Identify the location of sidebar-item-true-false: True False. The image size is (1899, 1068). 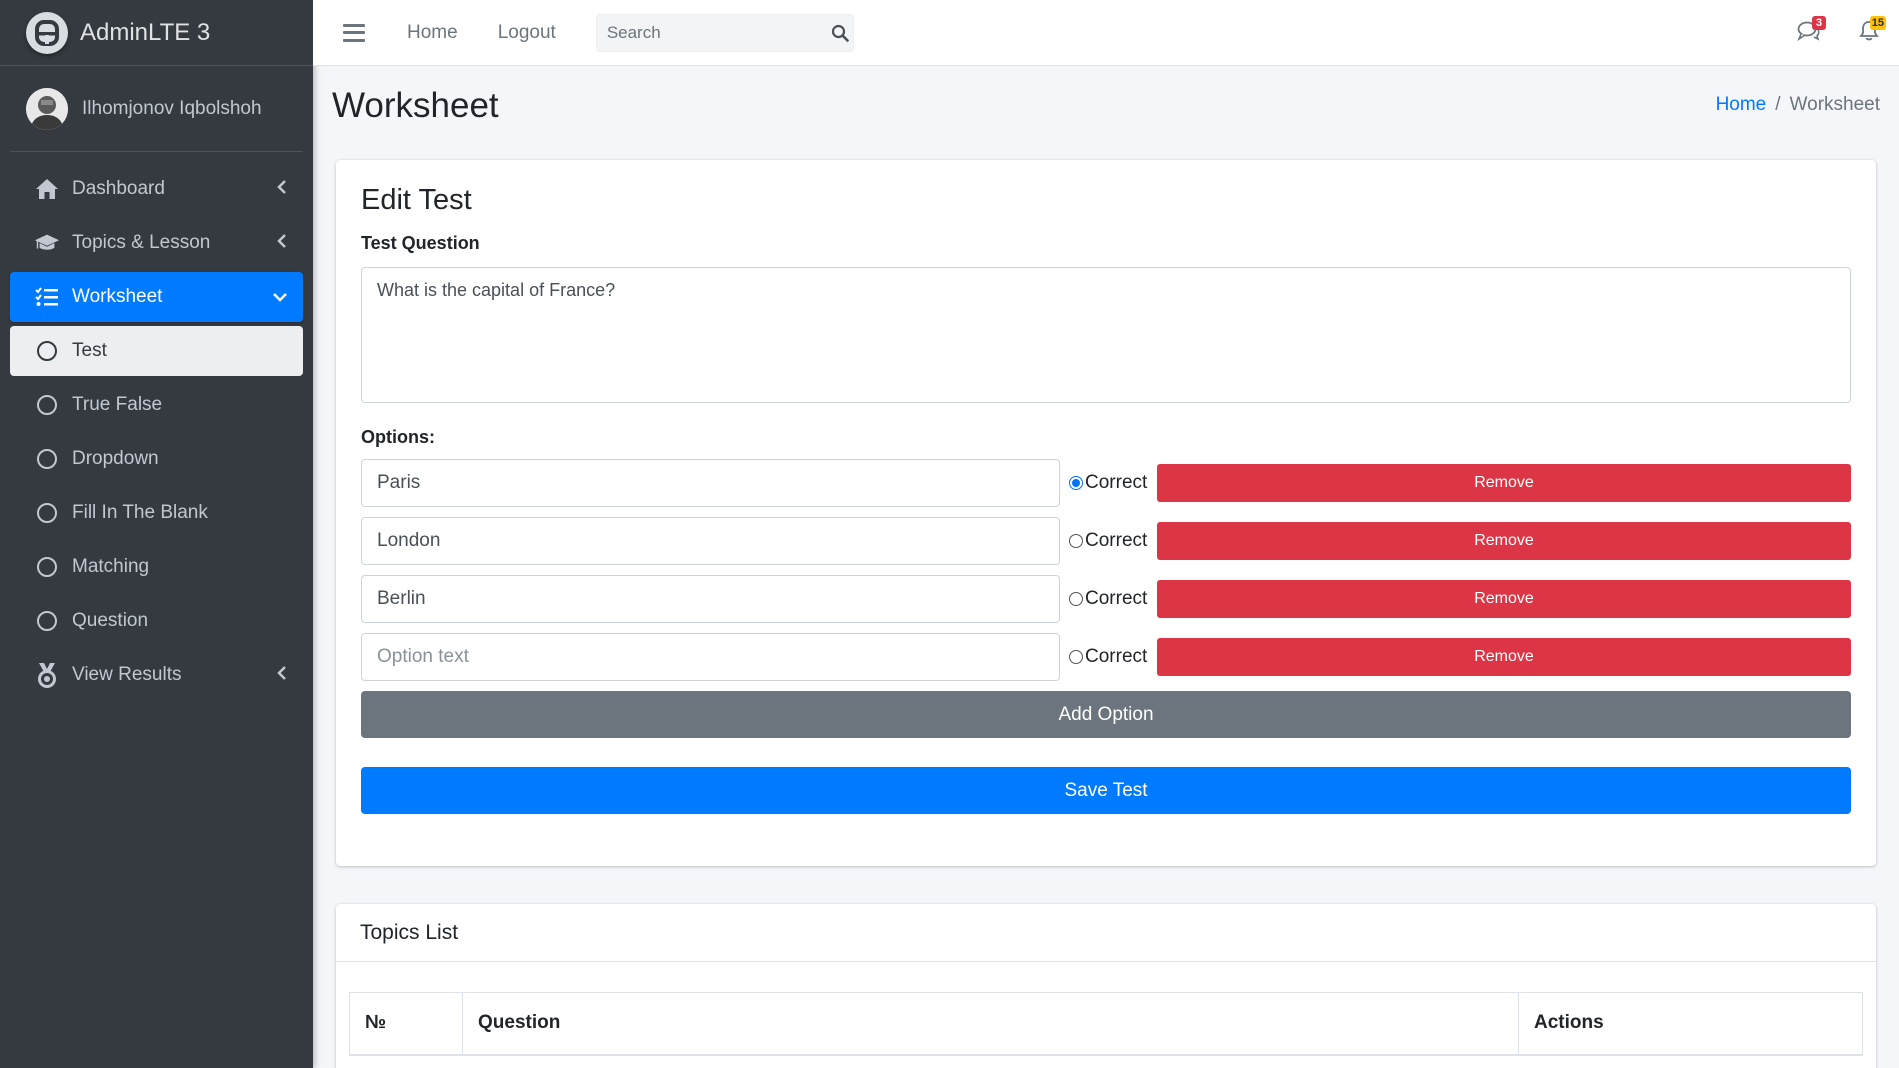
(156, 405).